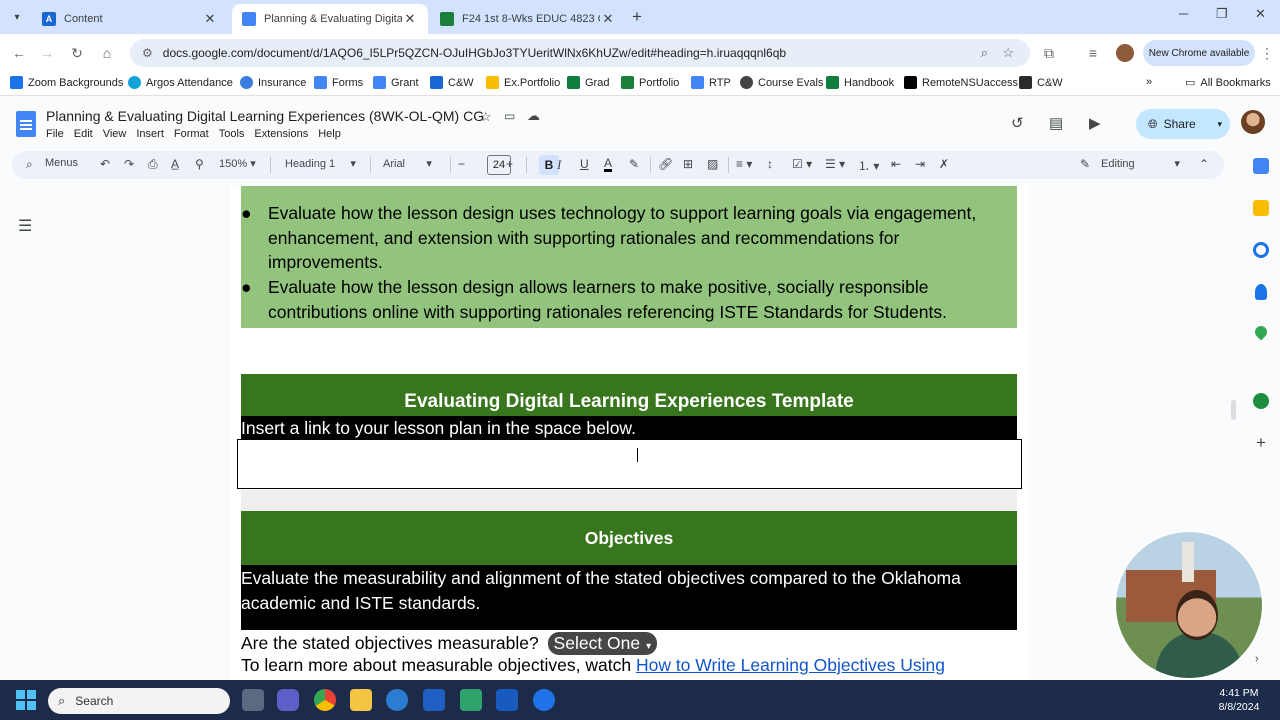 This screenshot has width=1280, height=720. Describe the element at coordinates (1261, 250) in the screenshot. I see `tasks-icon` at that location.